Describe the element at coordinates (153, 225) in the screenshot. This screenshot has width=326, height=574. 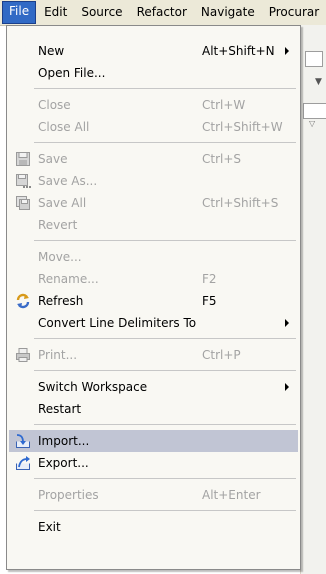
I see `menu-item-revert: Revert` at that location.